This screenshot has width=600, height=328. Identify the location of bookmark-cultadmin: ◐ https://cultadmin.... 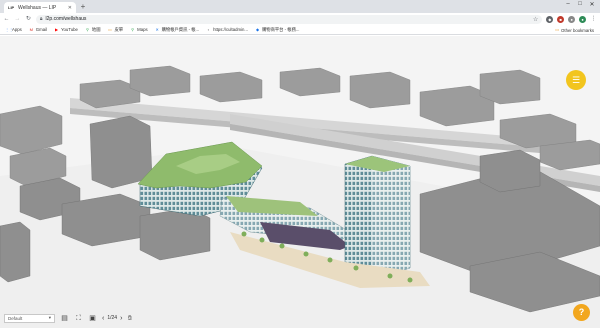
(227, 29).